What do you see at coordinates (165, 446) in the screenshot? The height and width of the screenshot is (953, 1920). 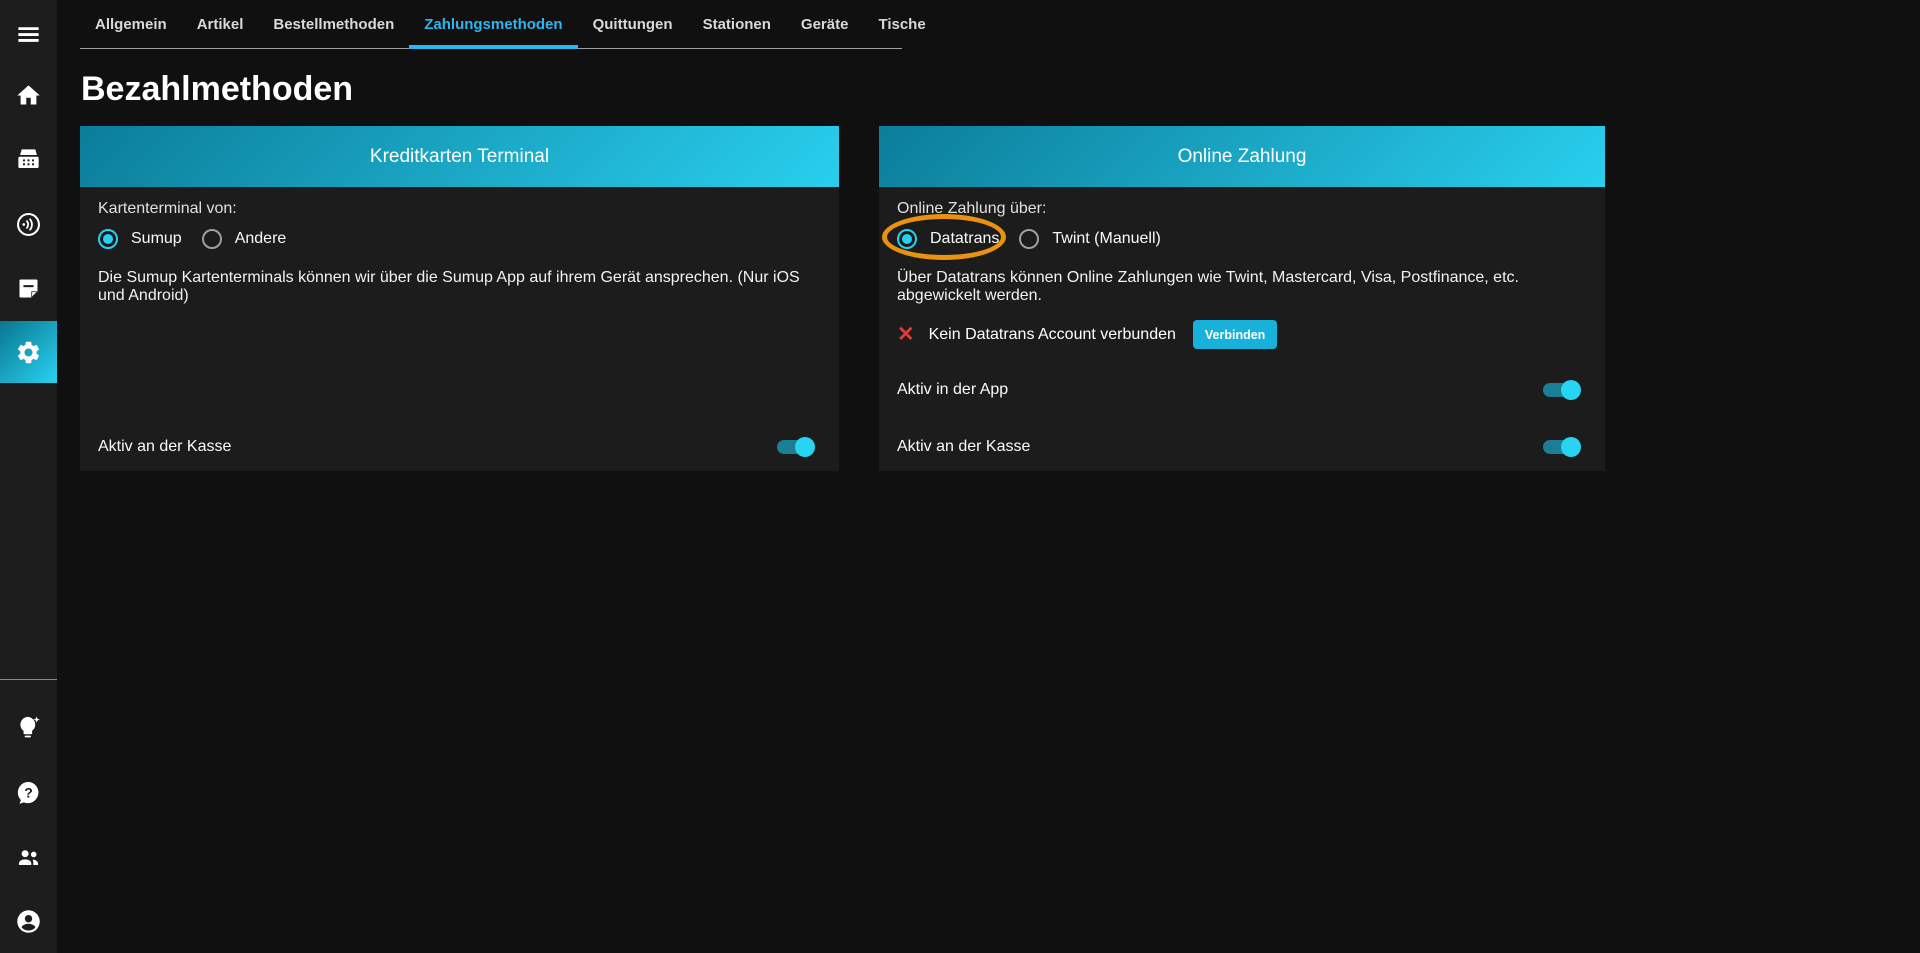 I see `terminal-aktiv-kasse-label: Aktiv an der Kasse` at bounding box center [165, 446].